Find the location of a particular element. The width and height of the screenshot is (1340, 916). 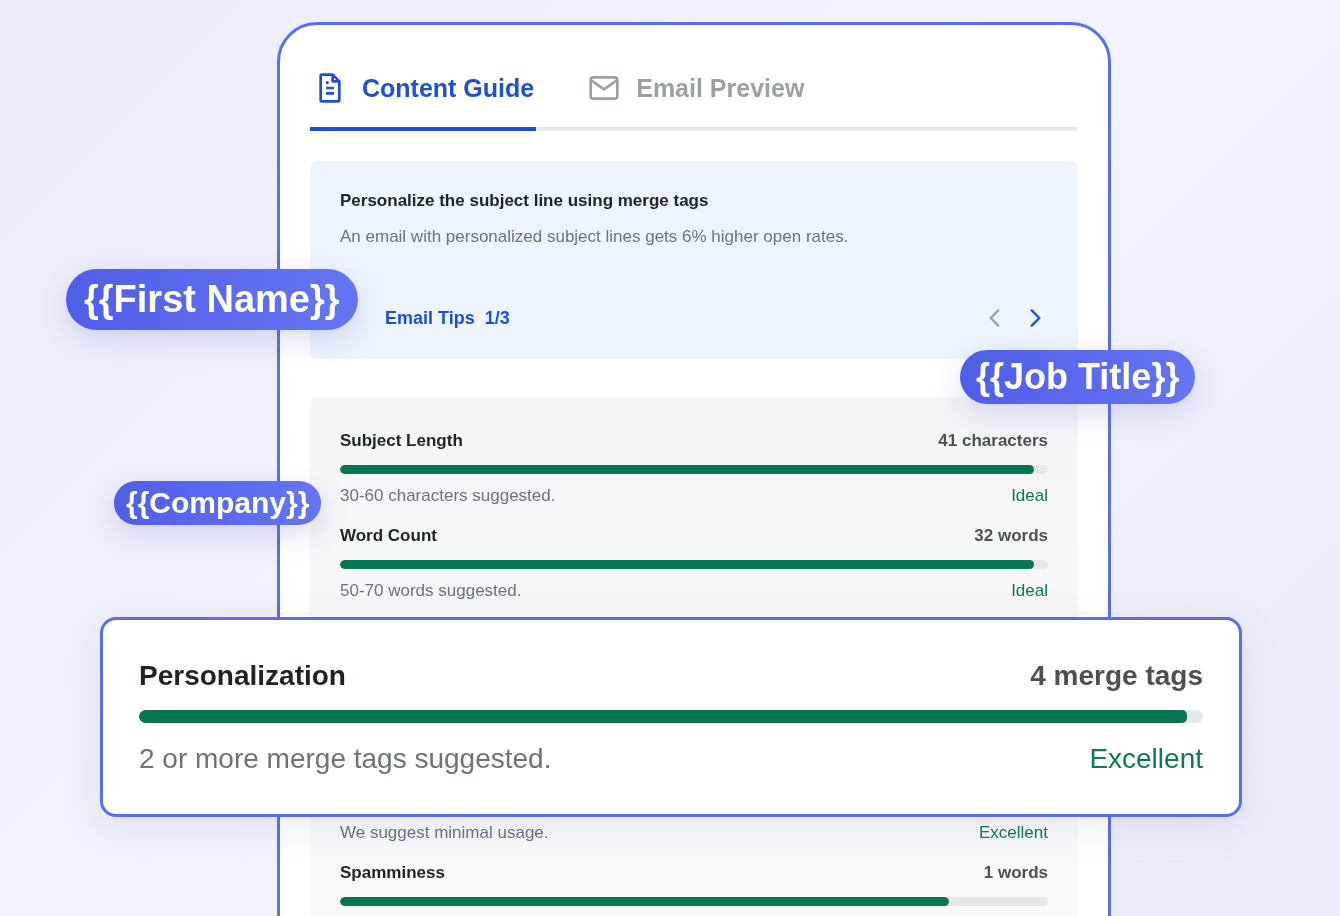

merge-tag-chip: {{Company}} is located at coordinates (218, 503).